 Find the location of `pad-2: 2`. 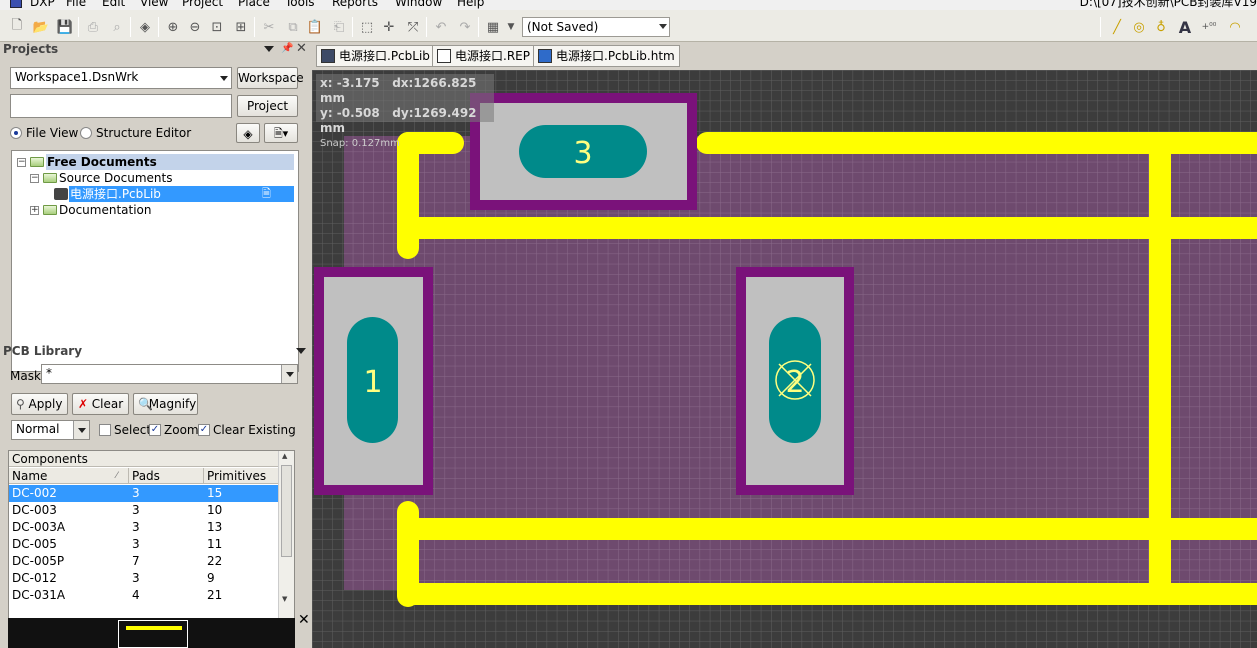

pad-2: 2 is located at coordinates (795, 381).